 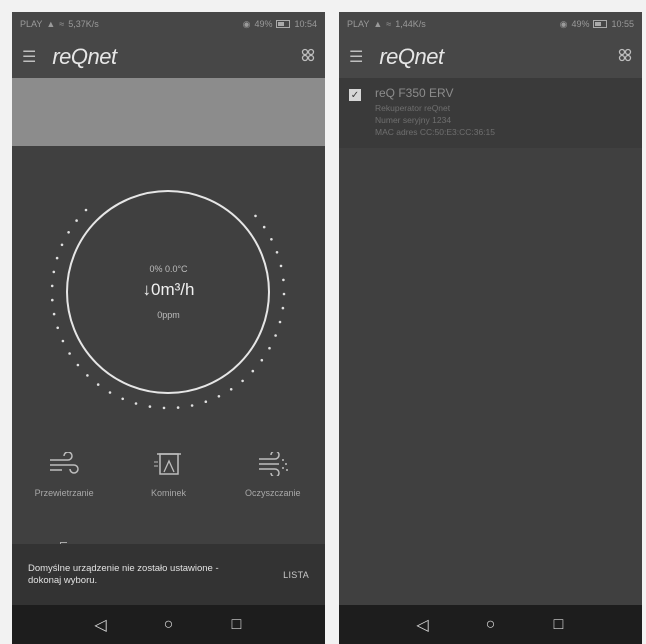 I want to click on mode-purify-button: Oczyszczanie, so click(x=273, y=474).